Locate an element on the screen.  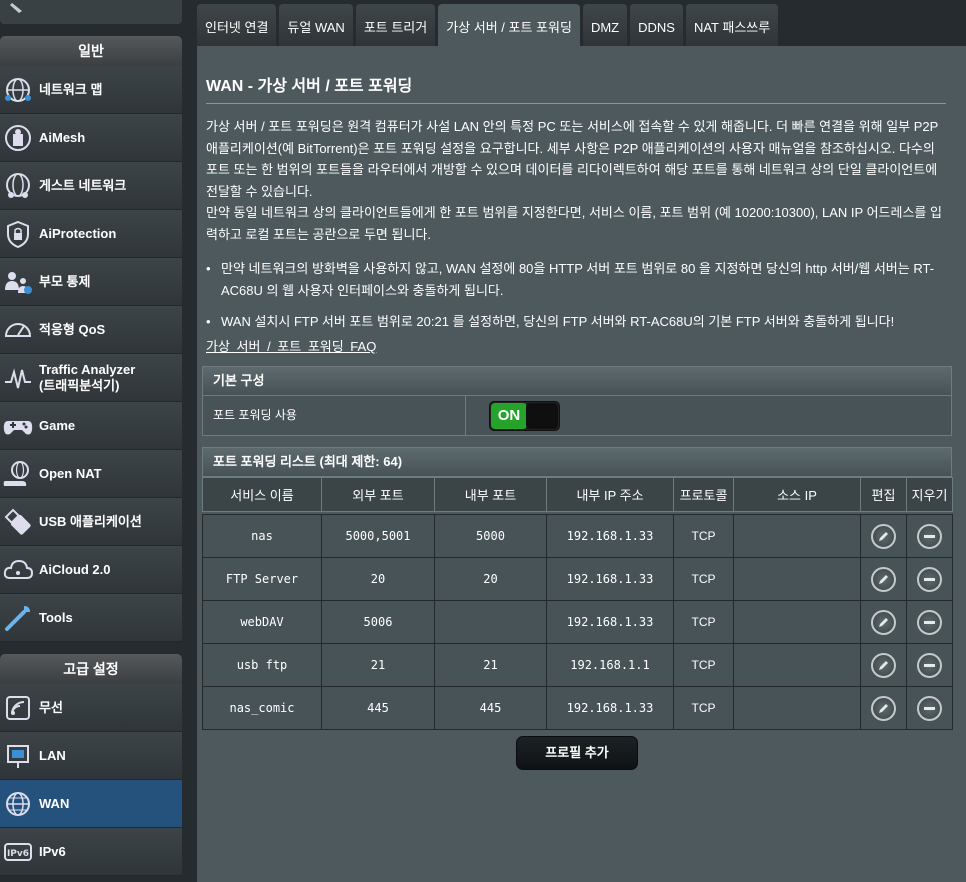
sidebar-item-wan: WAN is located at coordinates (91, 804).